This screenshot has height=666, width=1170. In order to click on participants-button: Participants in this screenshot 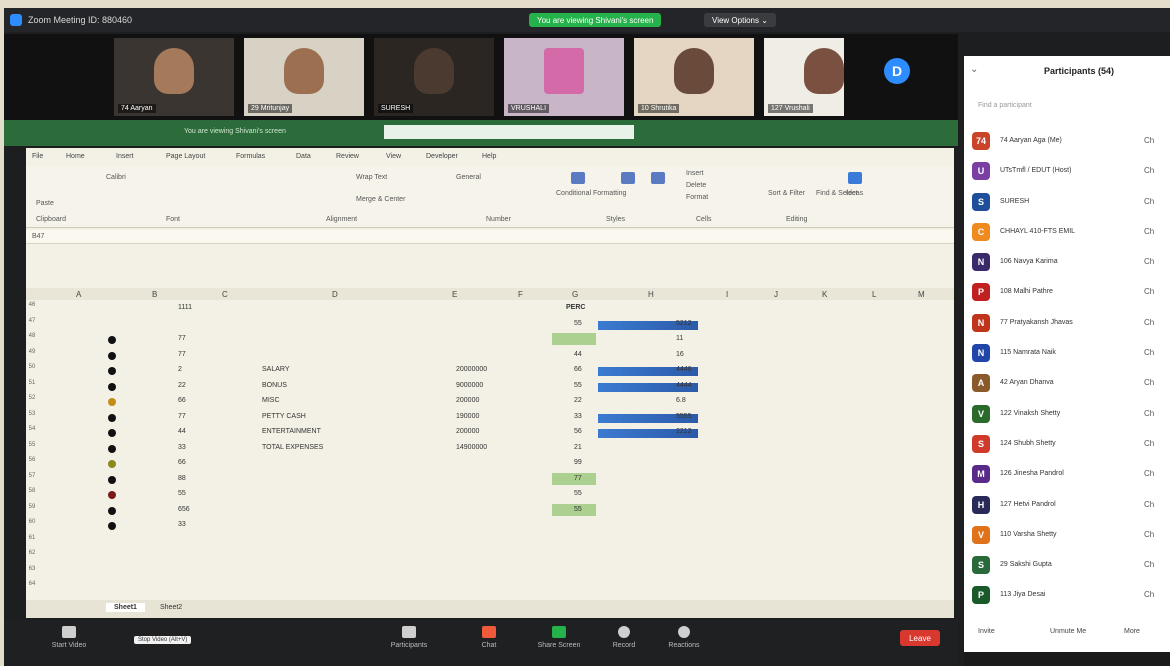, I will do `click(409, 637)`.